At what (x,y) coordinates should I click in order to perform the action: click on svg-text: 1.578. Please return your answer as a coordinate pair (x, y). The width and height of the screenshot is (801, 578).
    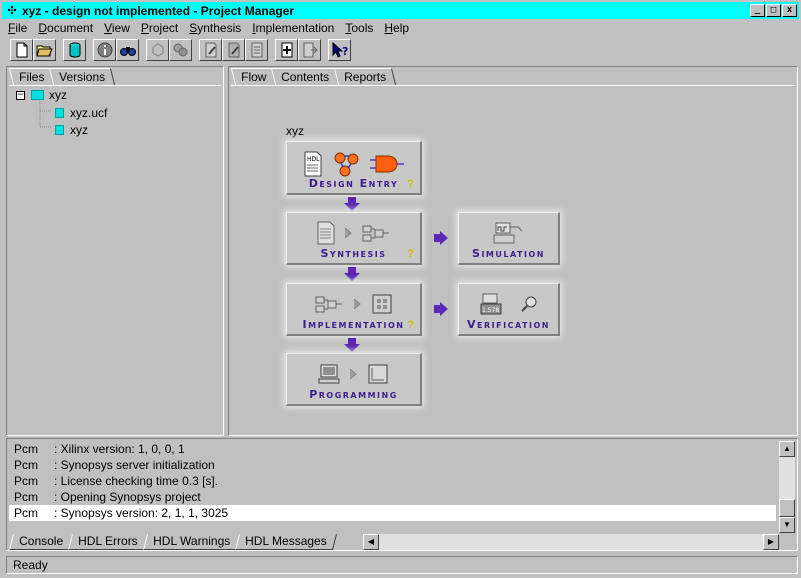
    Looking at the image, I should click on (490, 310).